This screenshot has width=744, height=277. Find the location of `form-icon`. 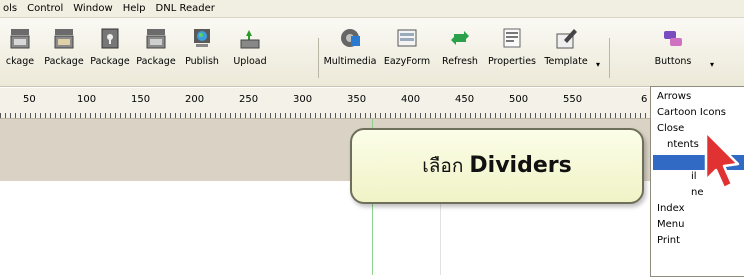

form-icon is located at coordinates (407, 38).